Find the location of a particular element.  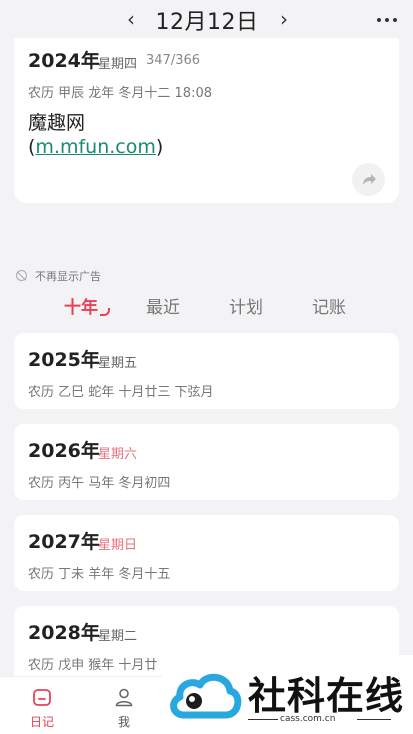

nav-diary: 日记 is located at coordinates (42, 705).